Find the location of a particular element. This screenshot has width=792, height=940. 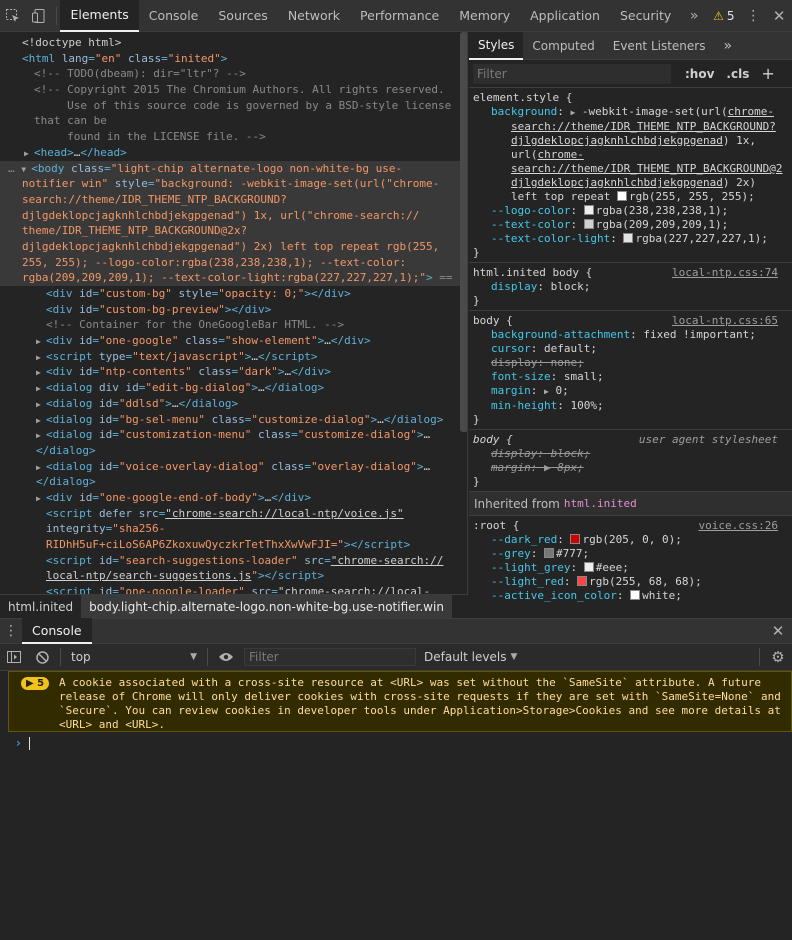

tab-application: Application is located at coordinates (565, 16).